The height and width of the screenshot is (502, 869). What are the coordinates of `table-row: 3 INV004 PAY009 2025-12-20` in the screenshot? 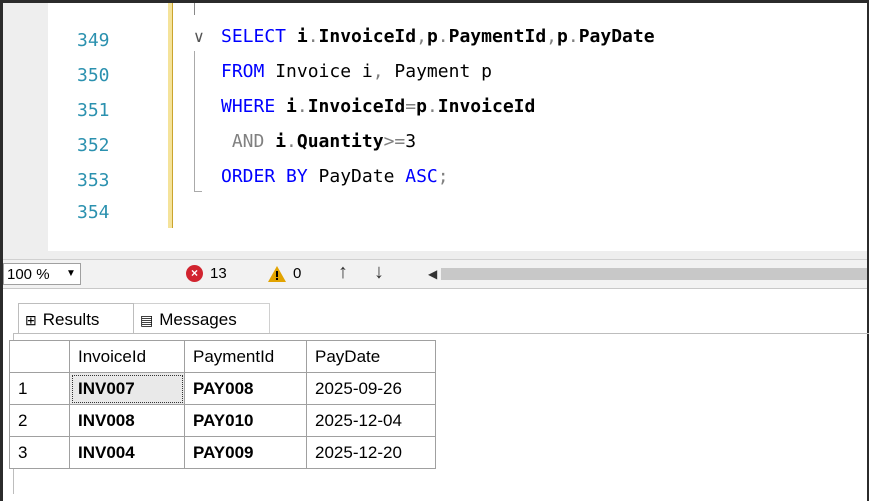 It's located at (222, 452).